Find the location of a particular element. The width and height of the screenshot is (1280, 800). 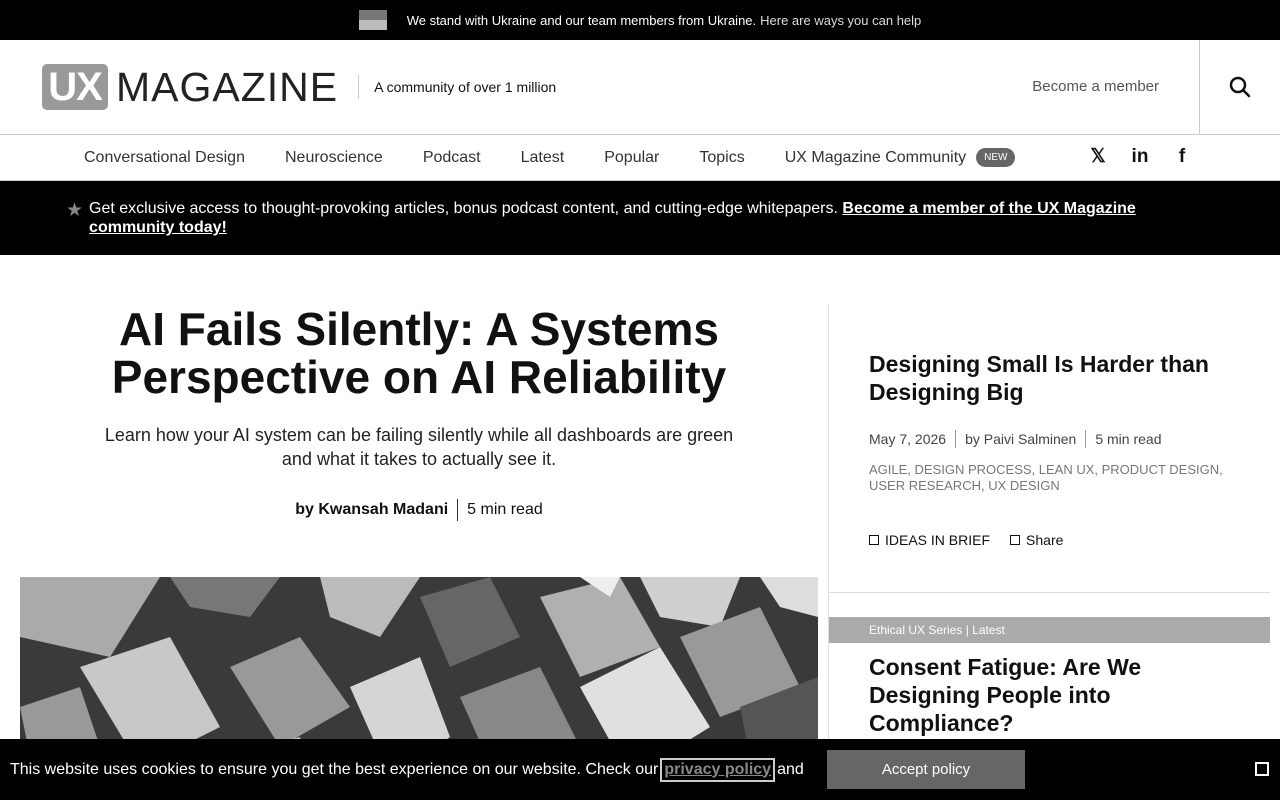

logo-word: MAGAZINE is located at coordinates (227, 86).